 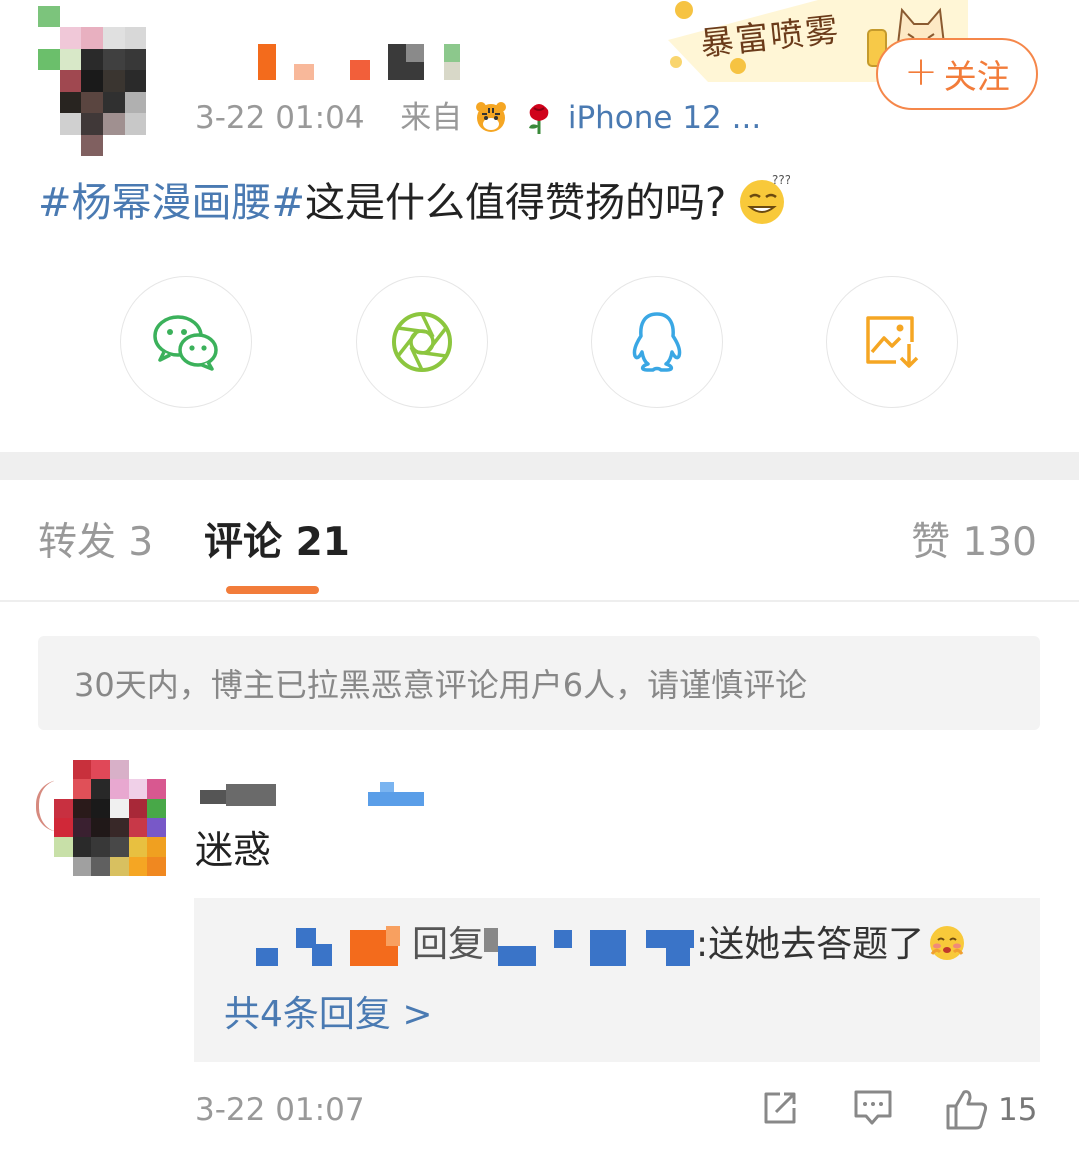 What do you see at coordinates (990, 1110) in the screenshot?
I see `comment-like-button: 15` at bounding box center [990, 1110].